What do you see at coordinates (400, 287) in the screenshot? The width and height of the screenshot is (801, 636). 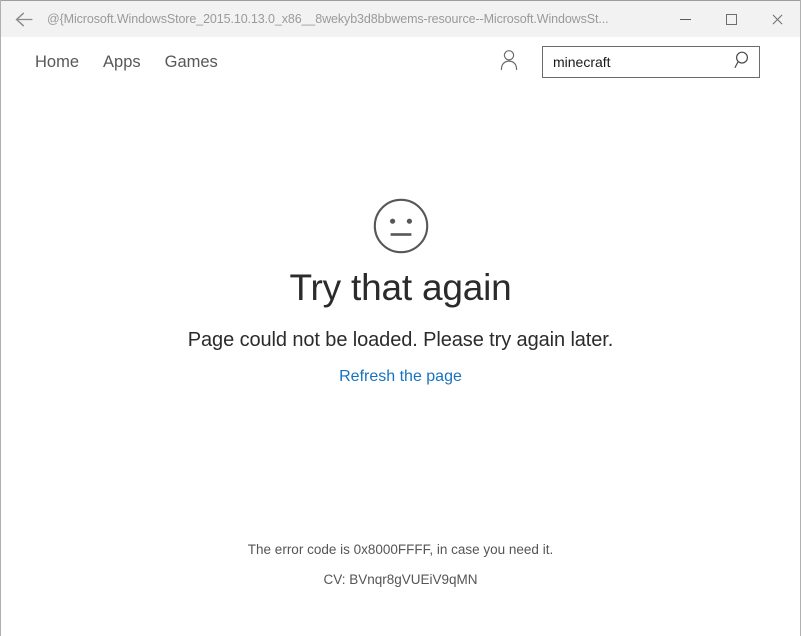 I see `error-title: Try that again` at bounding box center [400, 287].